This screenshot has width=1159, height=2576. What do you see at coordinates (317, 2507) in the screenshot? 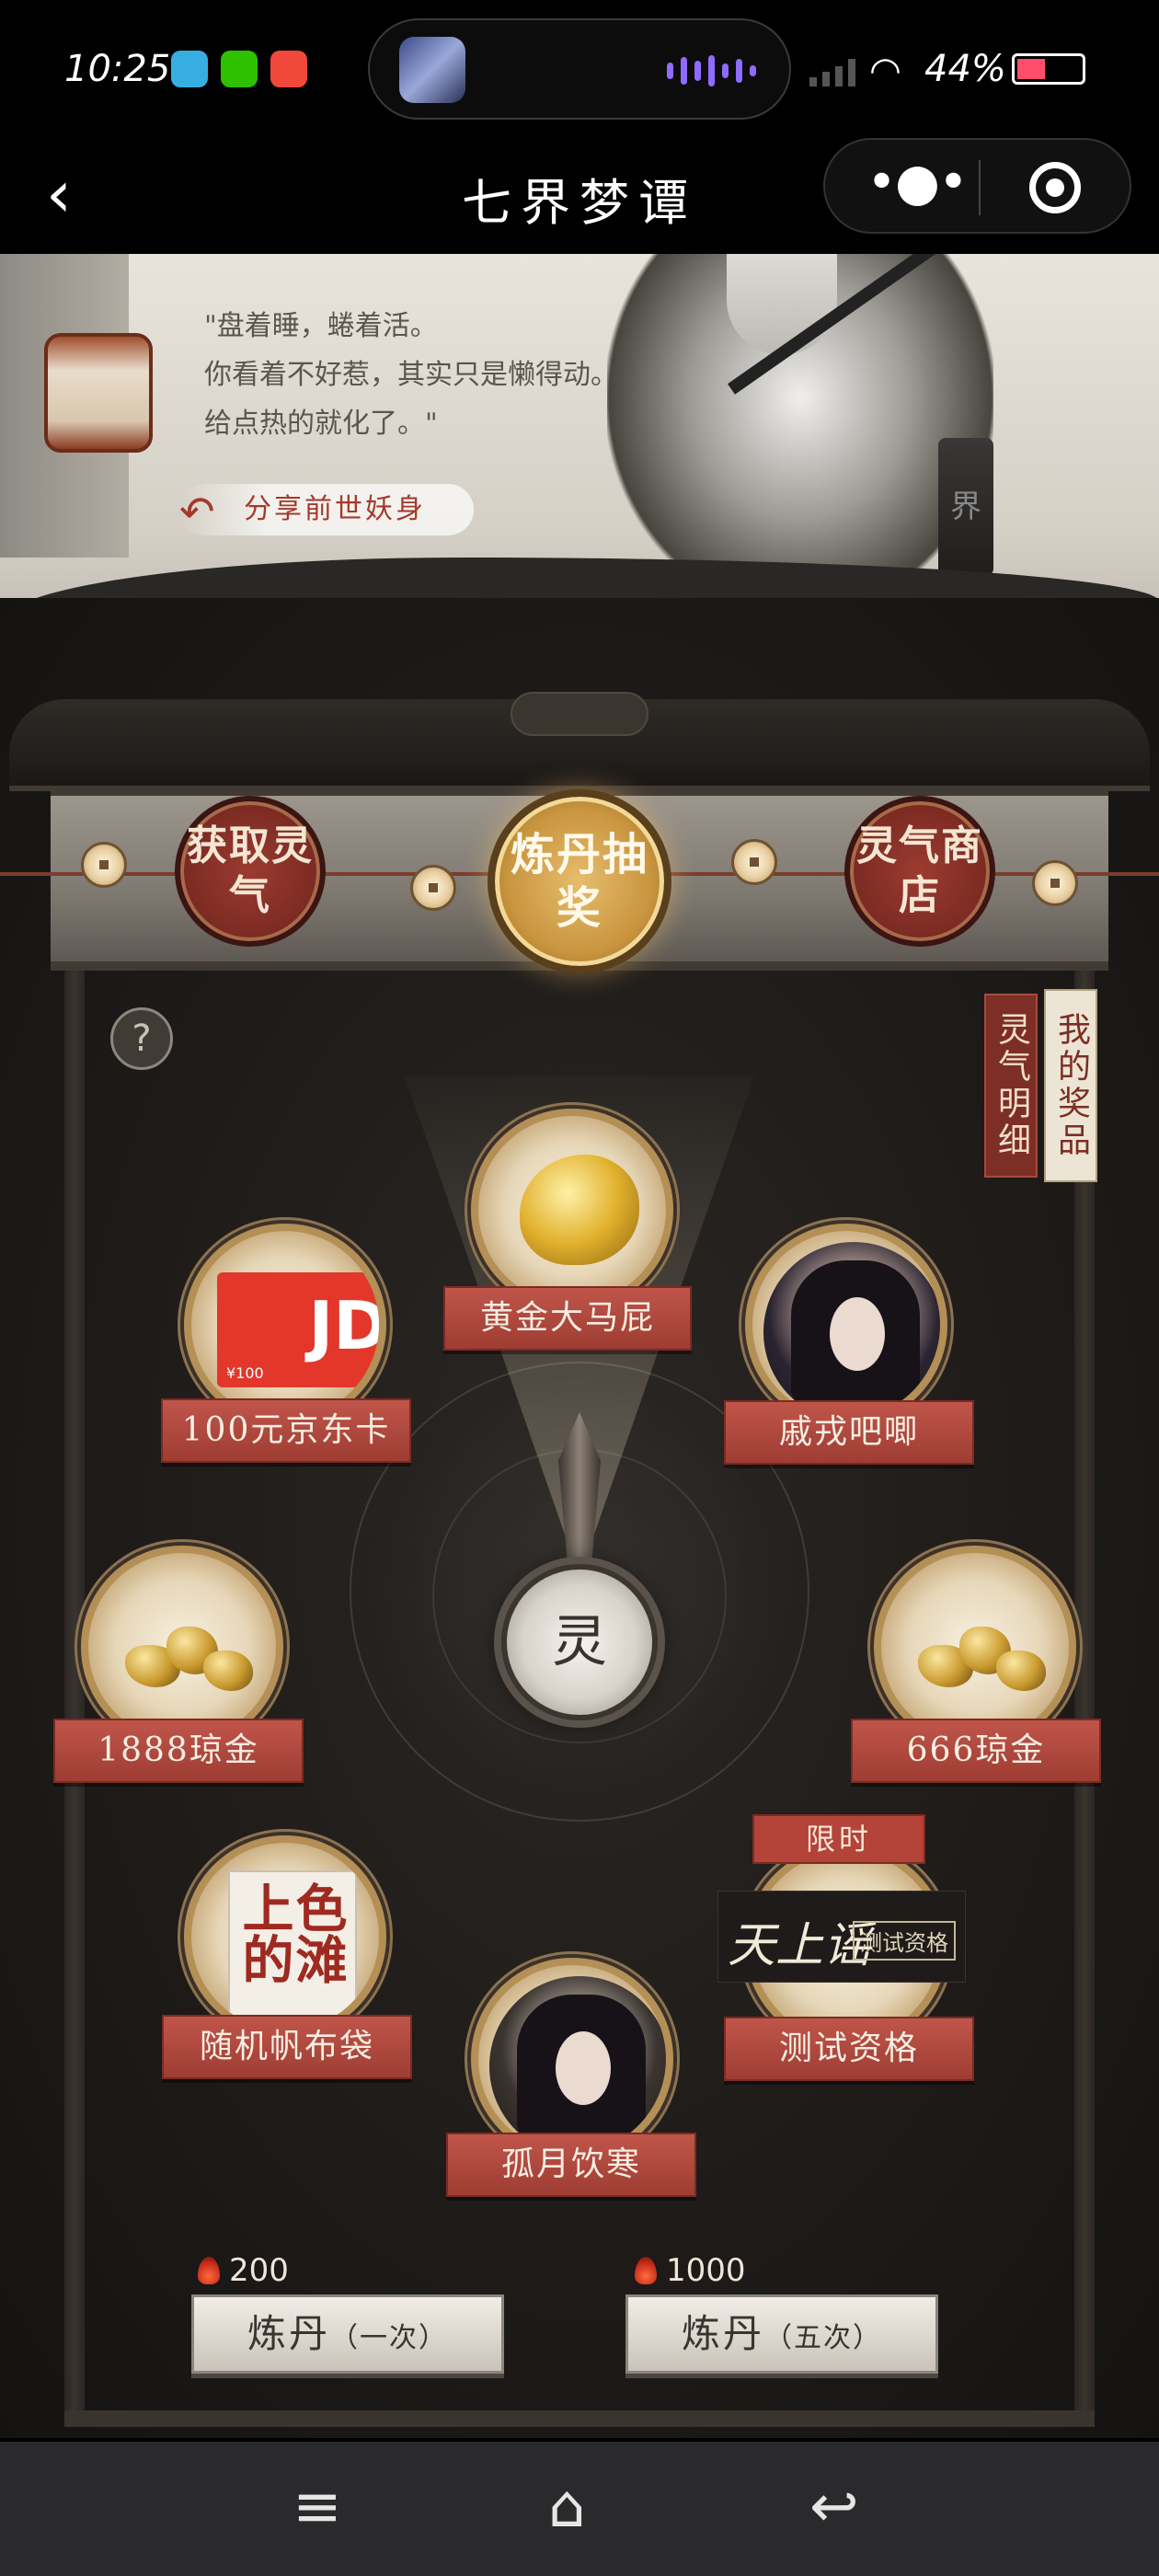
I see `menu-icon: ≡` at bounding box center [317, 2507].